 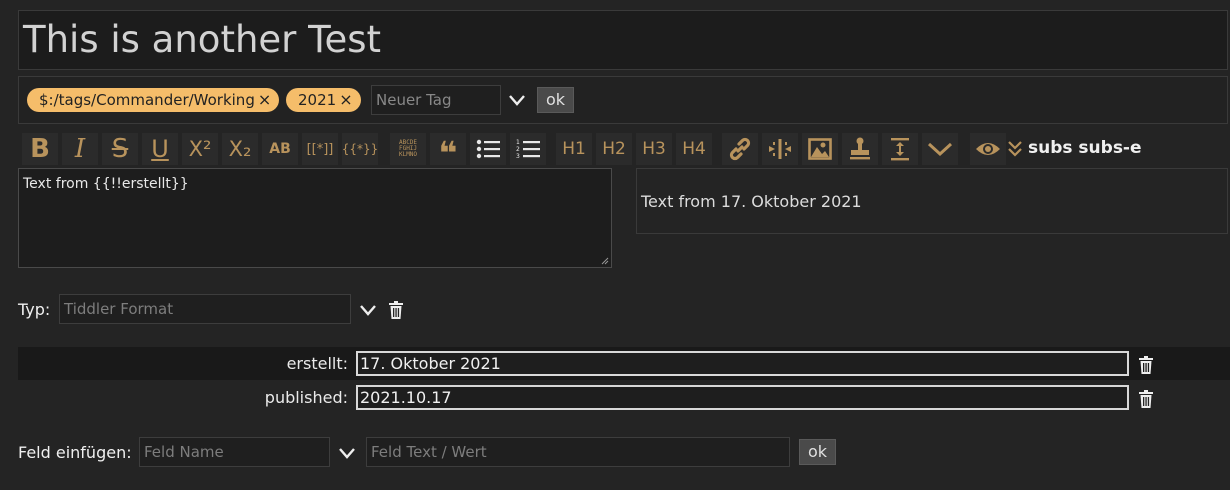 I want to click on field-name-placeholder: Feld Name, so click(x=184, y=452).